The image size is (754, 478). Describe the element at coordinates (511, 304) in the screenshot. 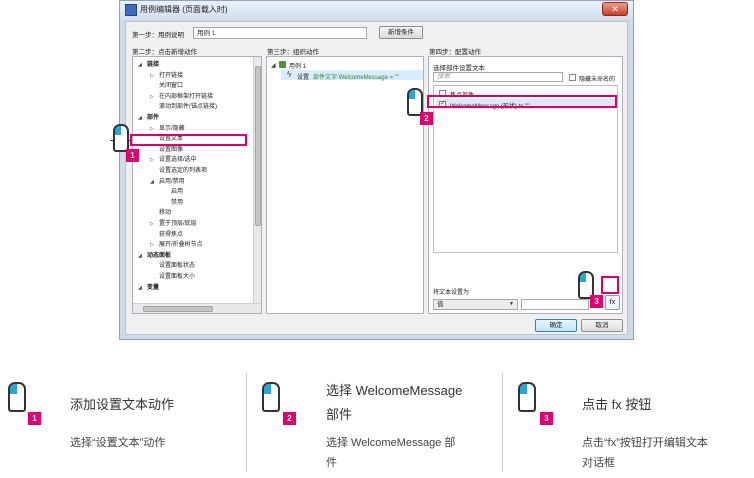

I see `dropdown-arrow-icon: ▼` at that location.